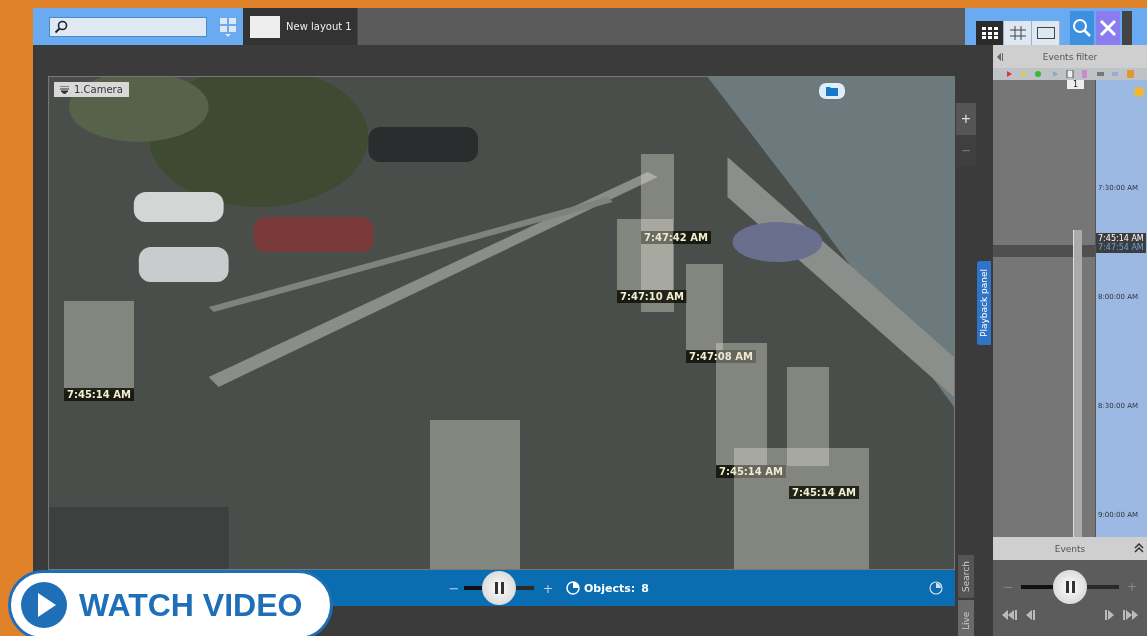 This screenshot has height=636, width=1147. I want to click on detection-time: 7:47:08 AM, so click(721, 356).